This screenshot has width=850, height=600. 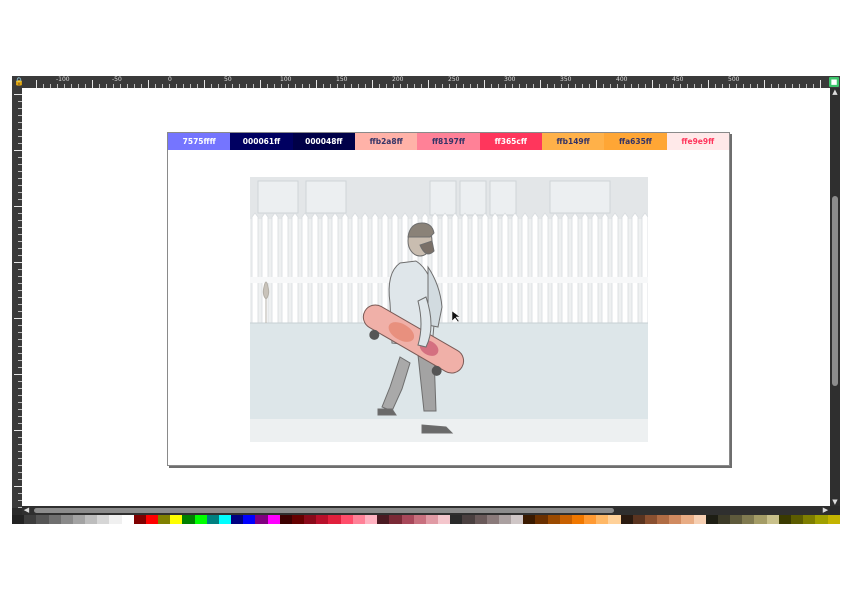 I want to click on swatch-ffa635ff: ffa635ff, so click(x=635, y=141).